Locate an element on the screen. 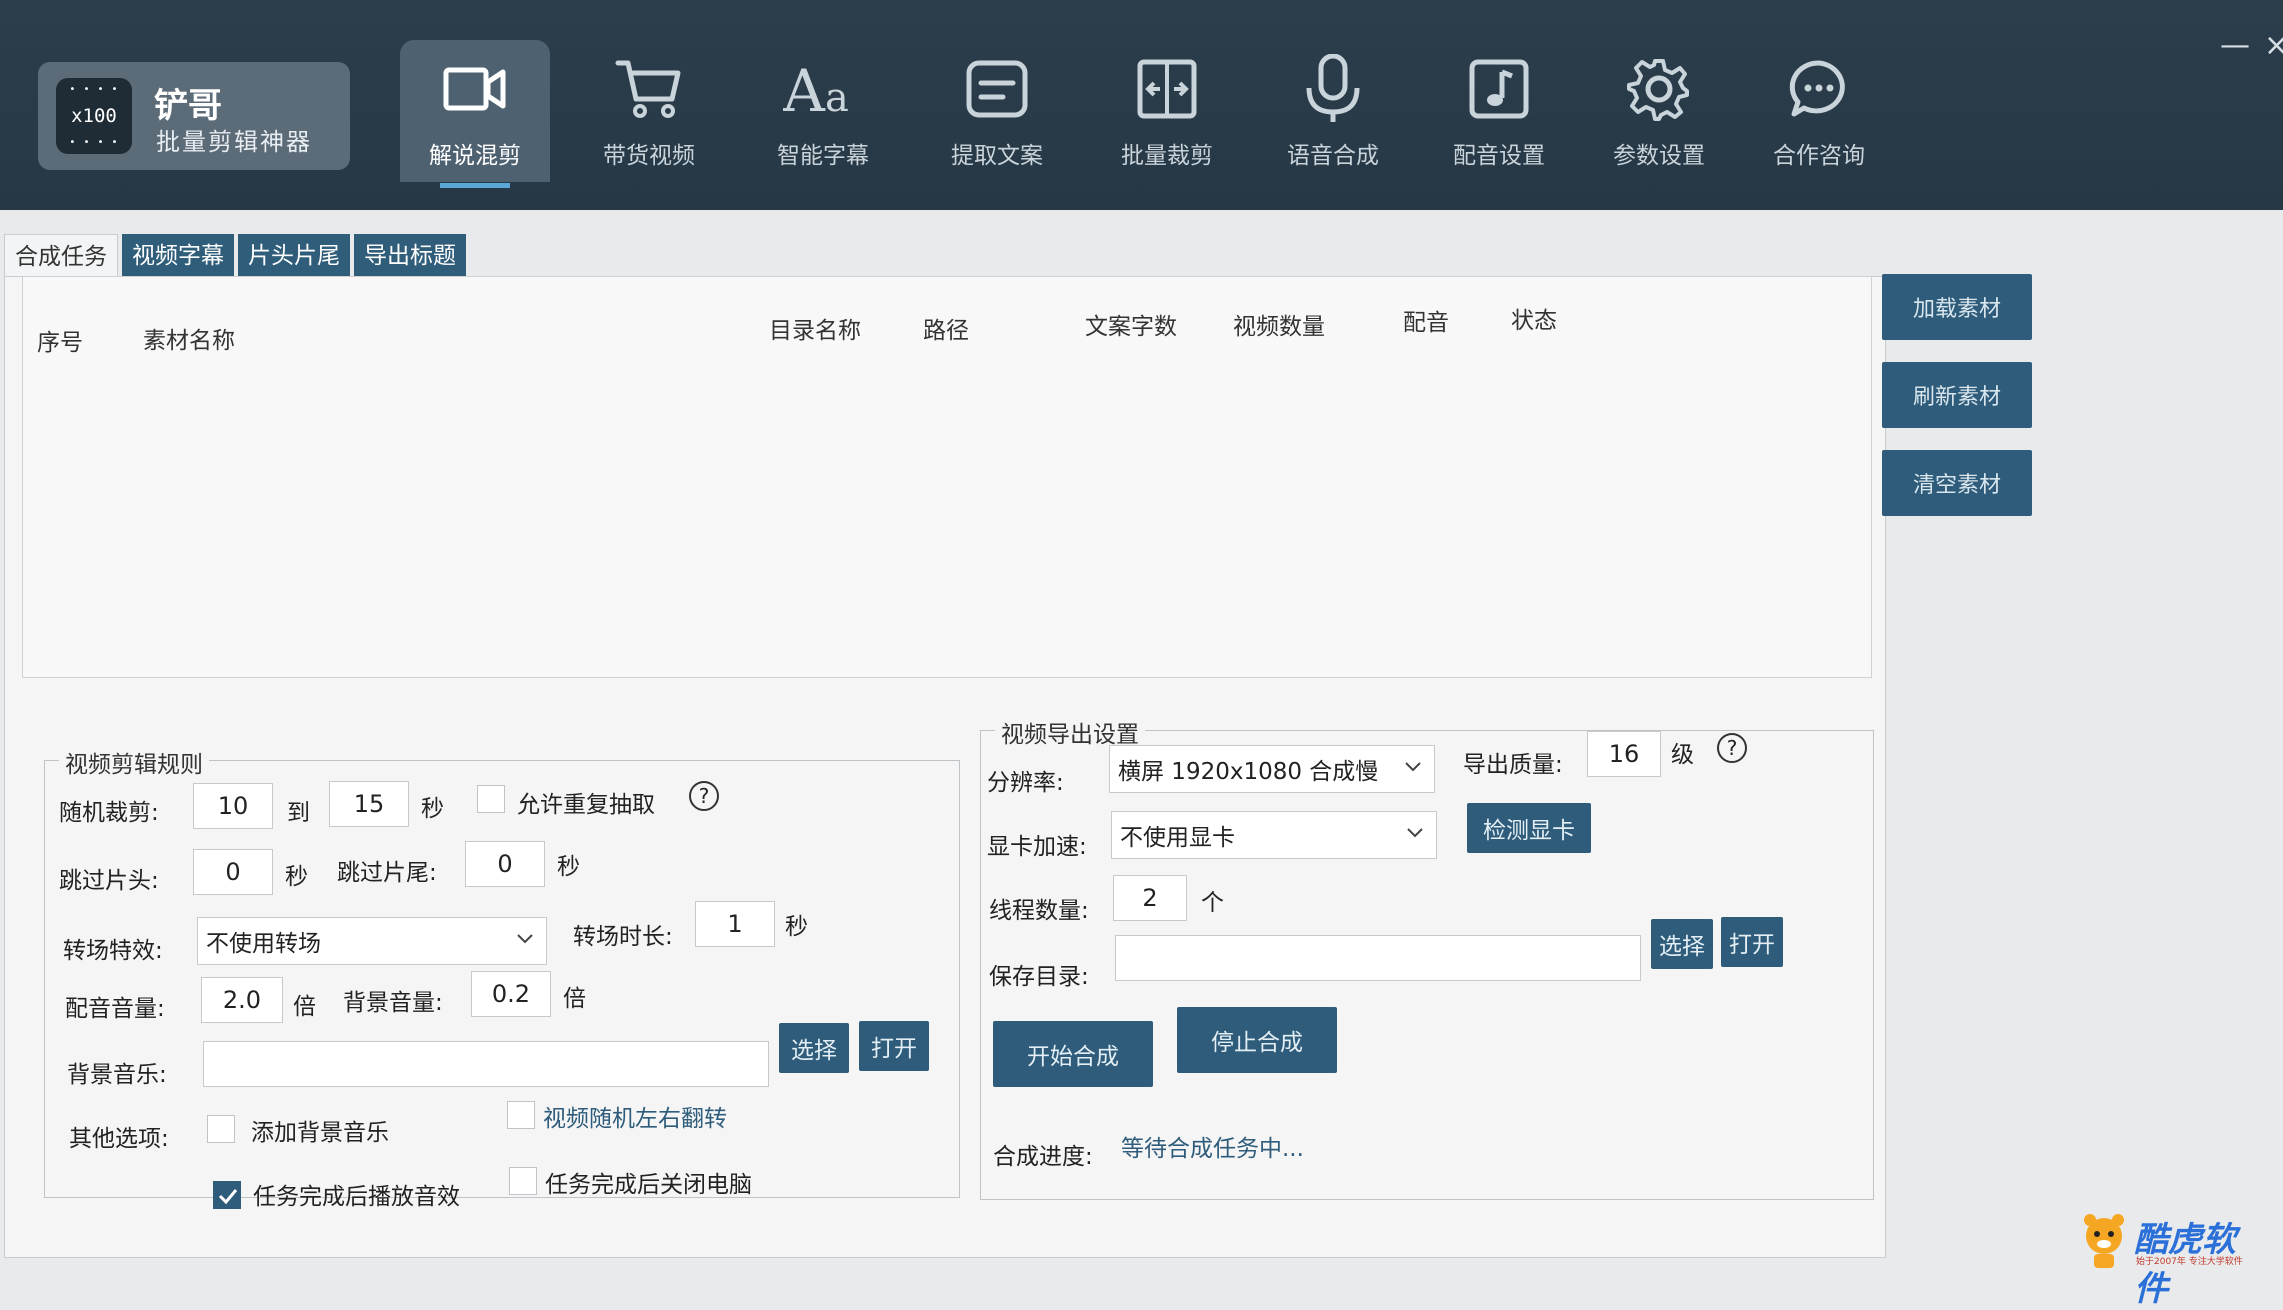 The image size is (2283, 1310). edit-rules-title: 视频剪辑规则 is located at coordinates (134, 762).